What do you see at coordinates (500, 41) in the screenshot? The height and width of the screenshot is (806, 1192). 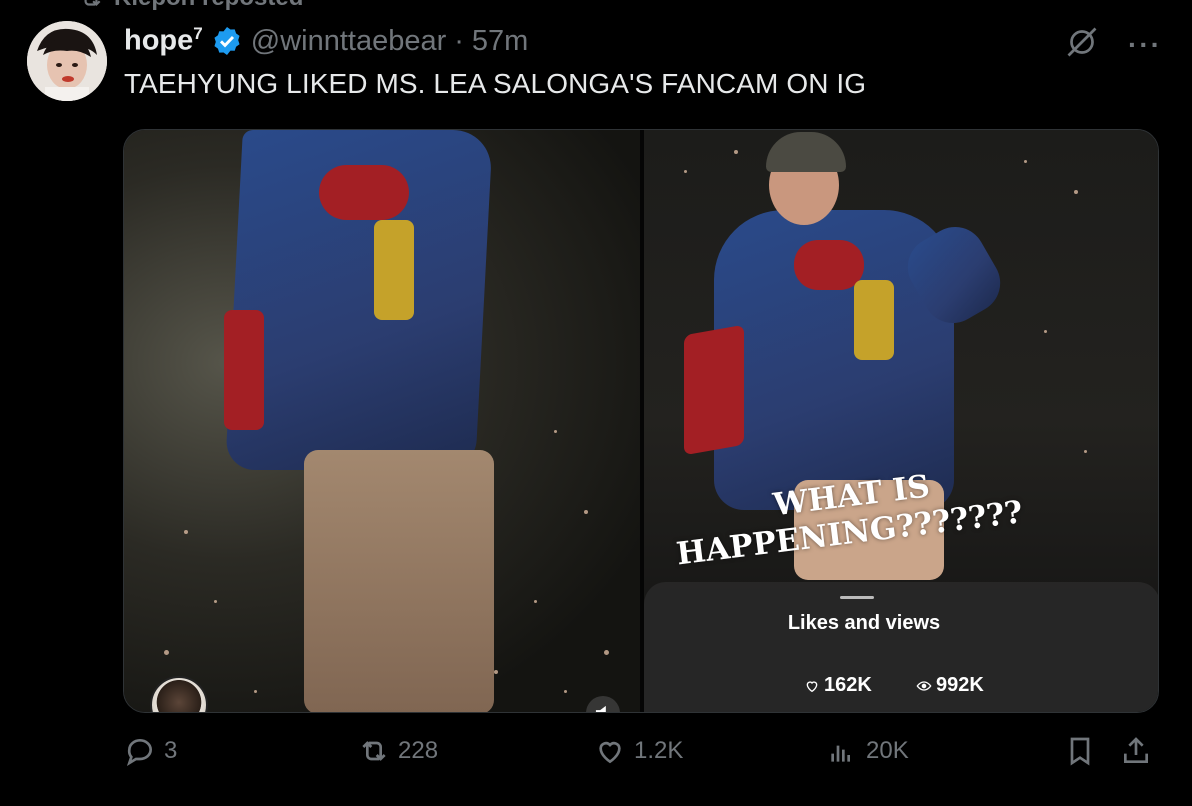 I see `tweet-timestamp: 57m` at bounding box center [500, 41].